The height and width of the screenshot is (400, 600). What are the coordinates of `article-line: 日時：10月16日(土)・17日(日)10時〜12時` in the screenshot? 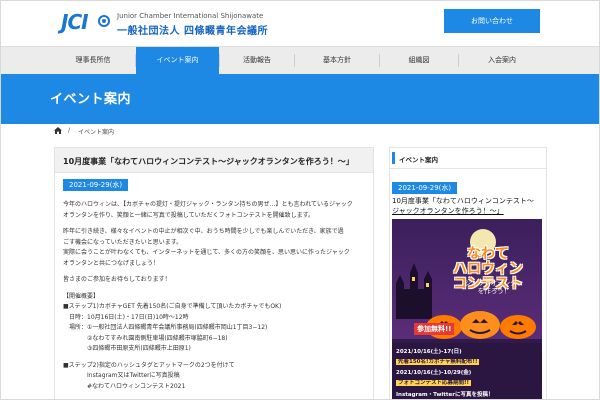 It's located at (126, 317).